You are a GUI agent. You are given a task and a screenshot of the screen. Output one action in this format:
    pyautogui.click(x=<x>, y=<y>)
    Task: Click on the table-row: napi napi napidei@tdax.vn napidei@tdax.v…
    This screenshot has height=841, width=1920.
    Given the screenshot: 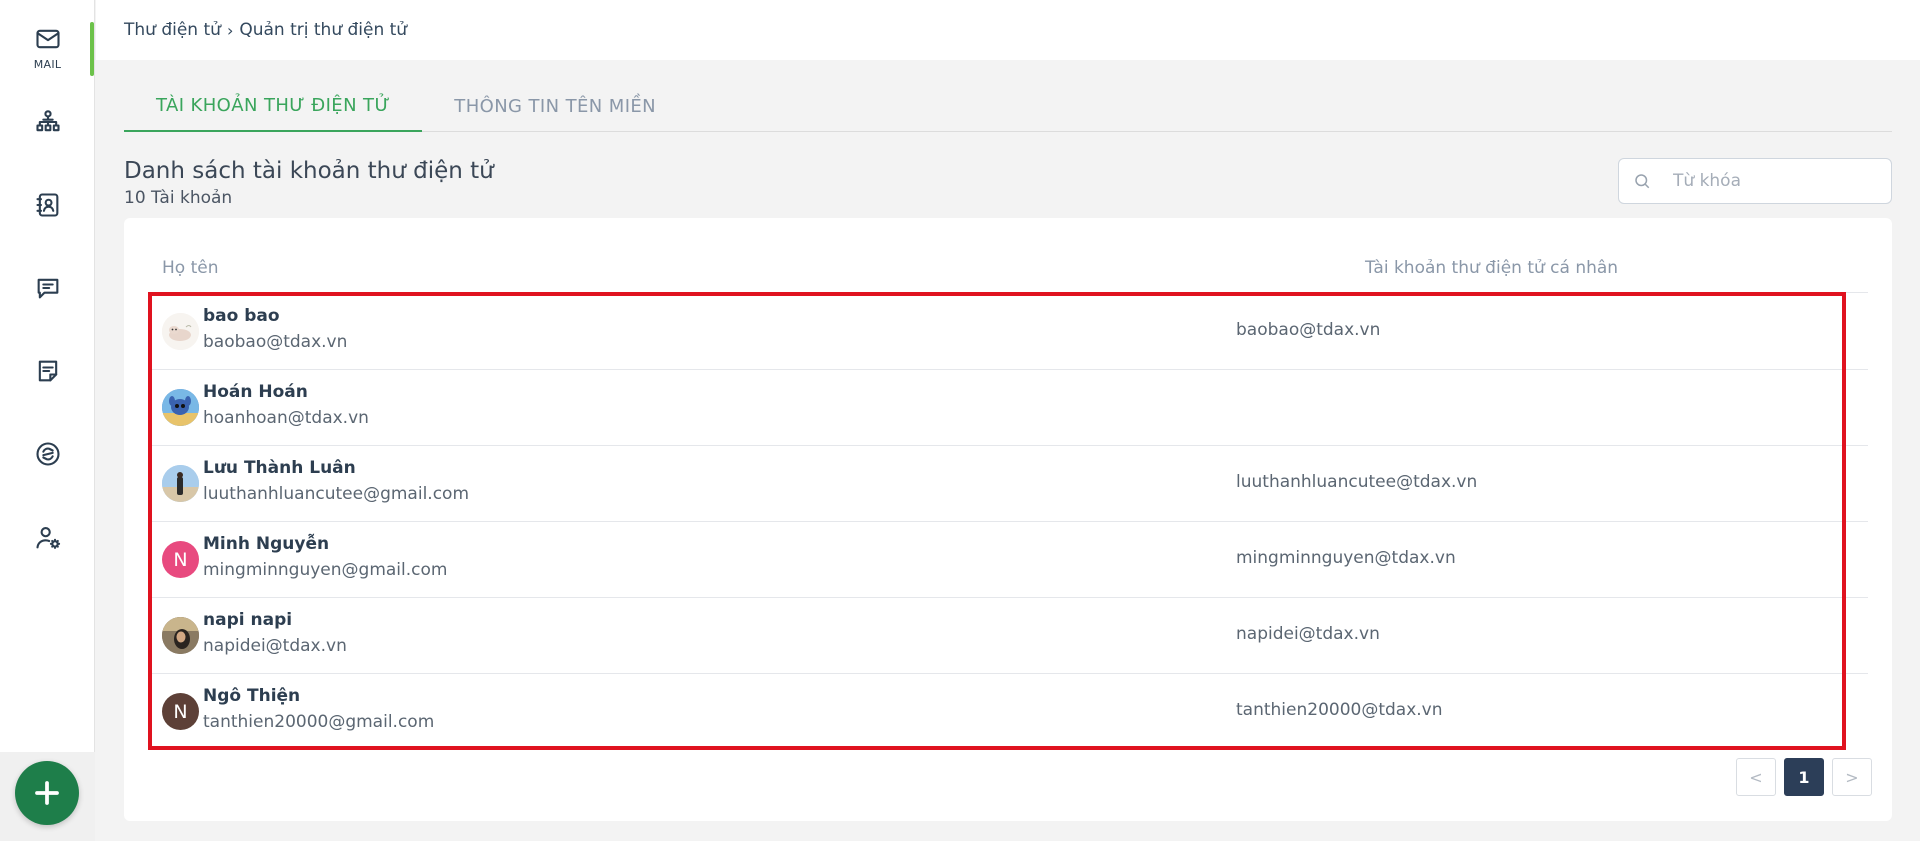 What is the action you would take?
    pyautogui.click(x=1008, y=636)
    